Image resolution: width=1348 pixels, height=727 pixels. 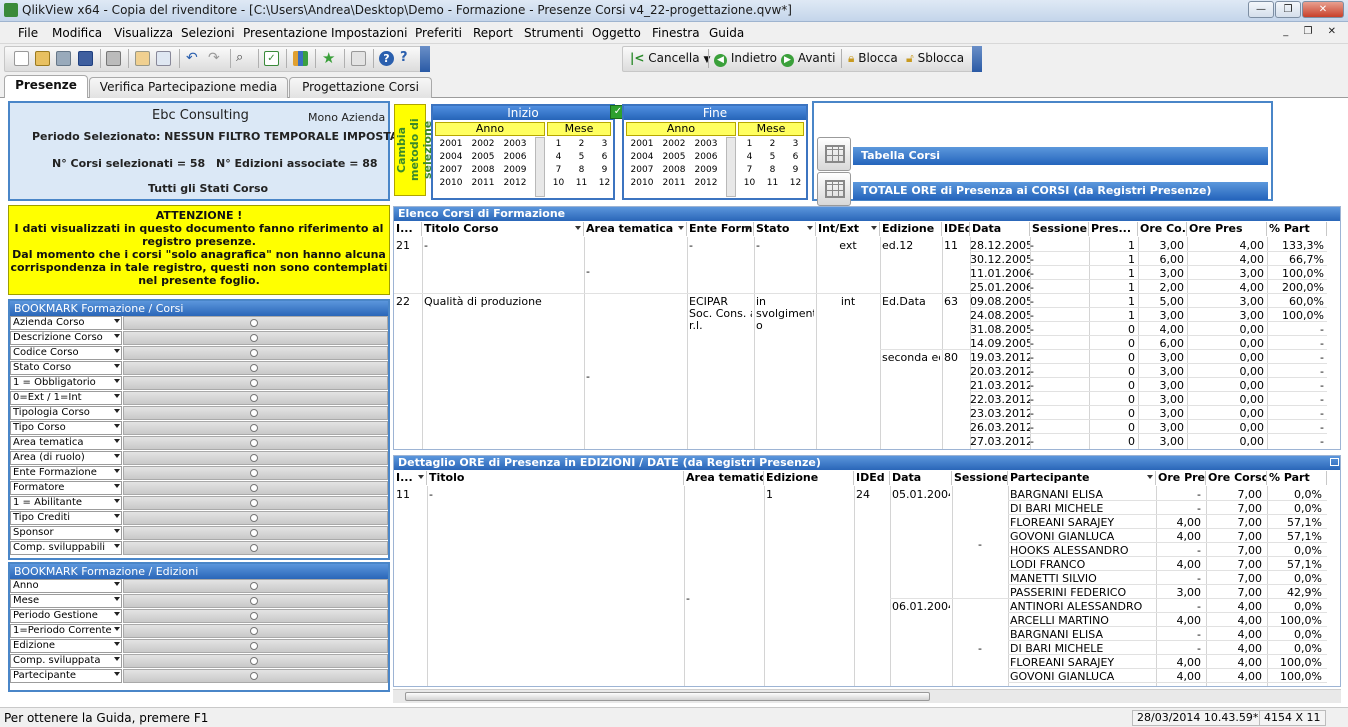 I want to click on bookmark-field-label: Codice Corso, so click(x=66, y=353).